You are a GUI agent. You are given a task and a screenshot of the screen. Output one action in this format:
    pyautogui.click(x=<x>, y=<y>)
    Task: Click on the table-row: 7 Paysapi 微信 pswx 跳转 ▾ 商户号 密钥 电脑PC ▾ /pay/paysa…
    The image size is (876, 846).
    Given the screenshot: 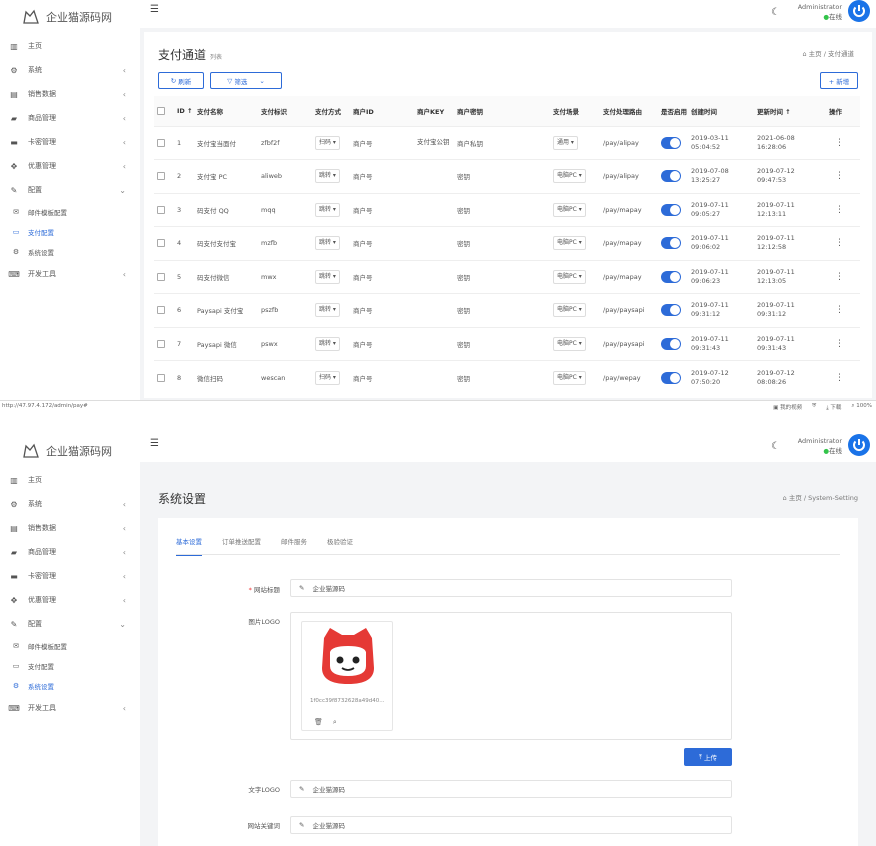 What is the action you would take?
    pyautogui.click(x=507, y=343)
    